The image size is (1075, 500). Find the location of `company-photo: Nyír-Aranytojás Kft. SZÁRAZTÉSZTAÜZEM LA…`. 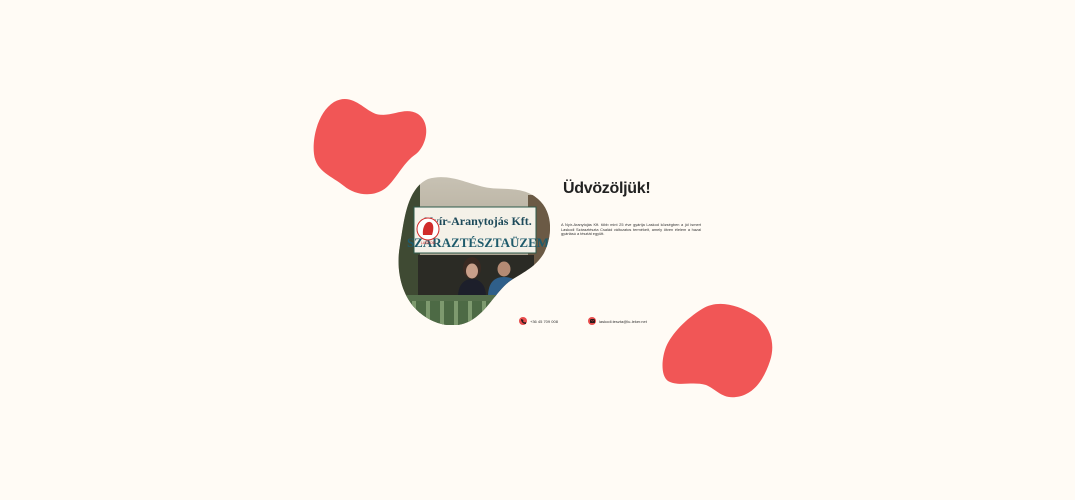

company-photo: Nyír-Aranytojás Kft. SZÁRAZTÉSZTAÜZEM LA… is located at coordinates (474, 250).